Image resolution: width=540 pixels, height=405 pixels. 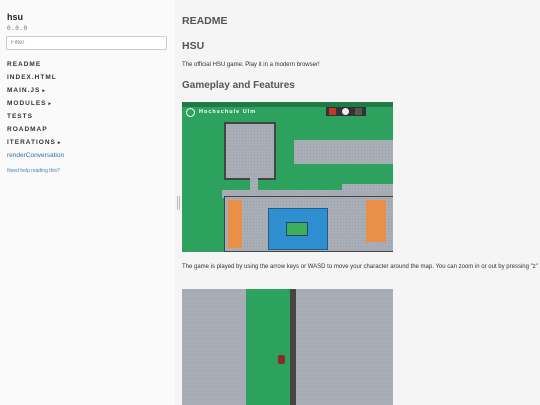 I want to click on university-logo-icon, so click(x=190, y=112).